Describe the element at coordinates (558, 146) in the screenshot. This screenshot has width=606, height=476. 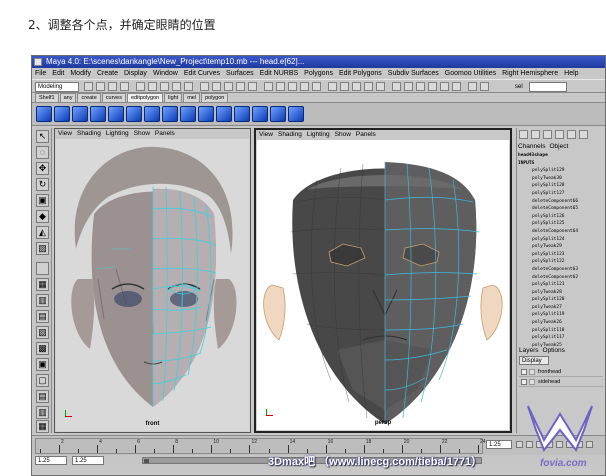
I see `channel-menu-object: Object` at that location.